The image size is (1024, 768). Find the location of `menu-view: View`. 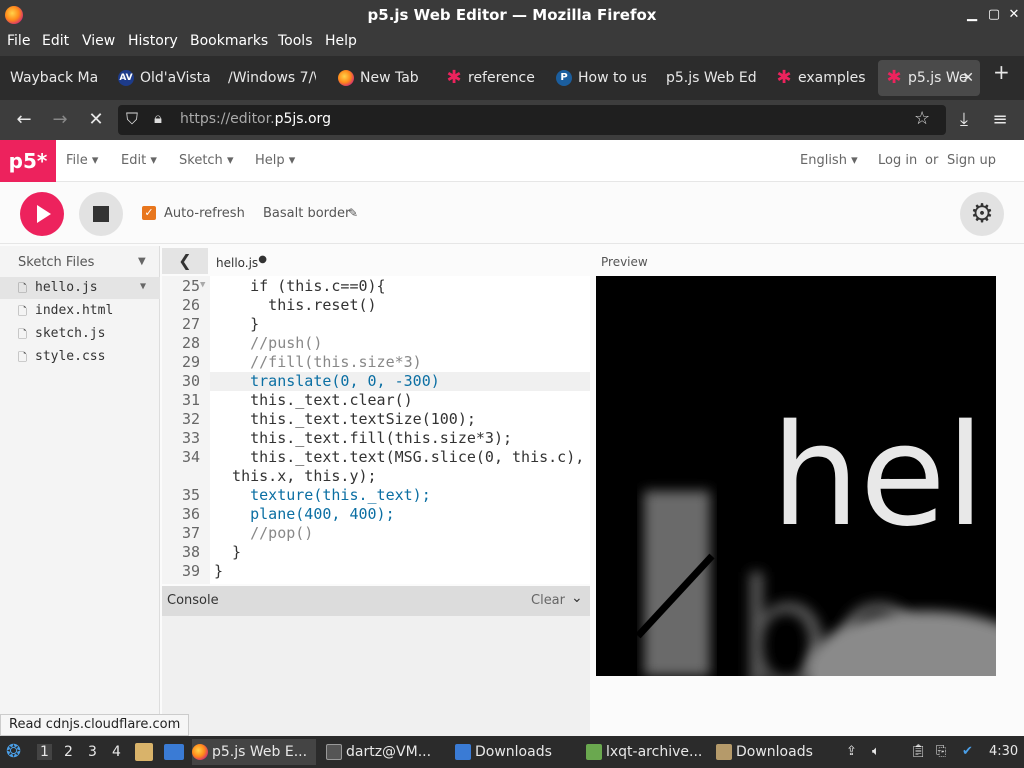

menu-view: View is located at coordinates (98, 41).